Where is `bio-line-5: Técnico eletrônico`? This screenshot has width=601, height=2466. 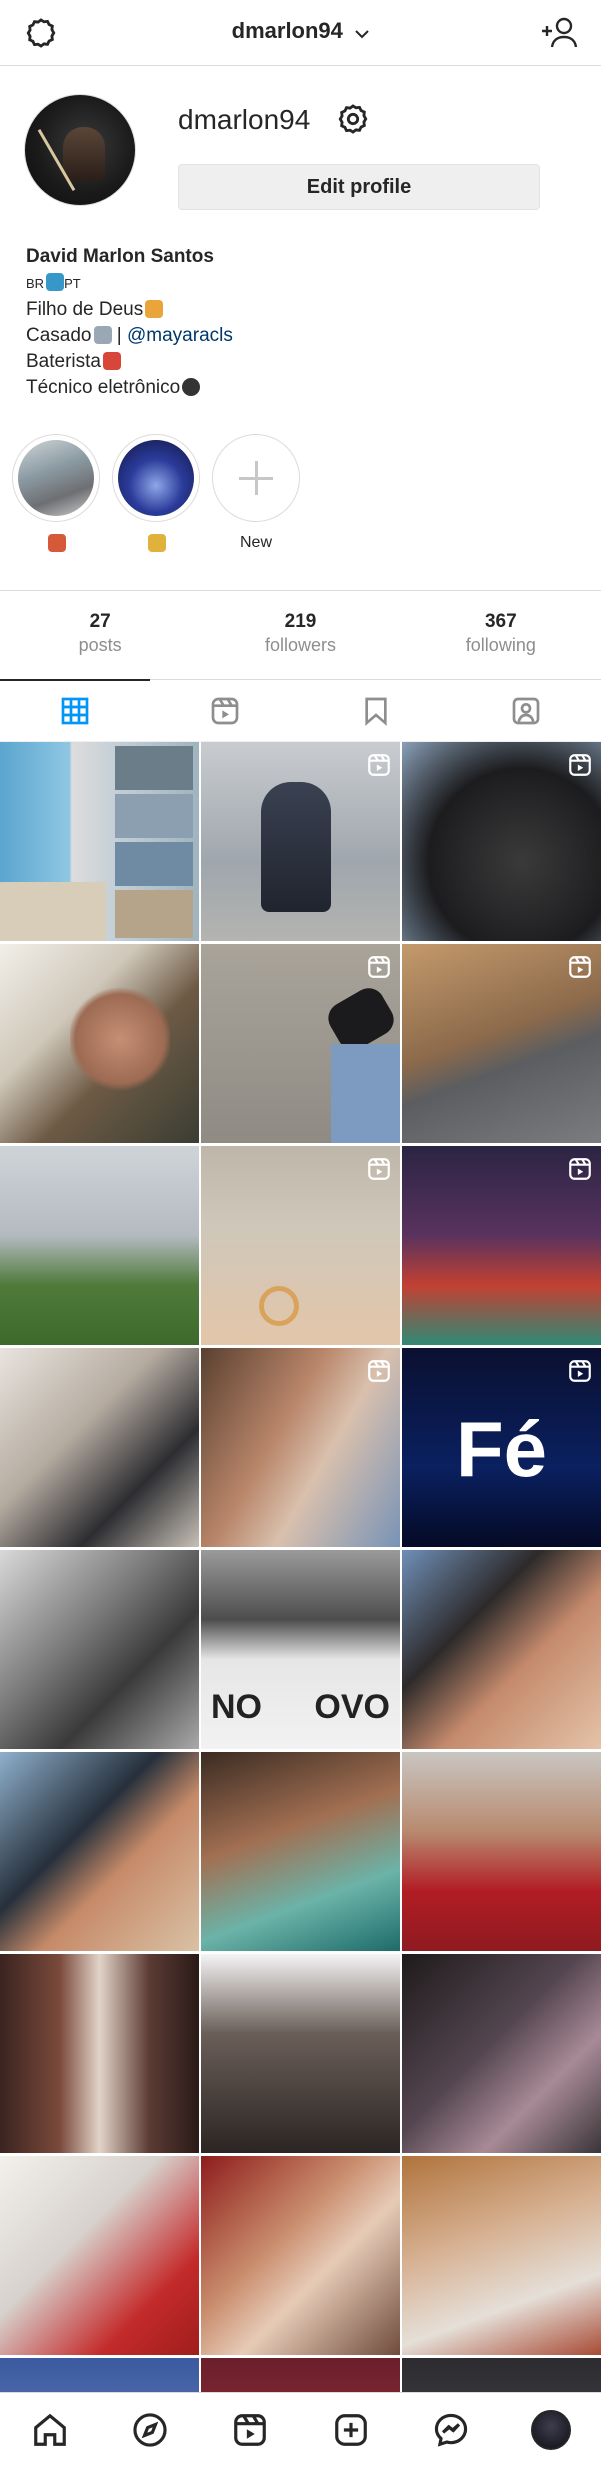 bio-line-5: Técnico eletrônico is located at coordinates (129, 388).